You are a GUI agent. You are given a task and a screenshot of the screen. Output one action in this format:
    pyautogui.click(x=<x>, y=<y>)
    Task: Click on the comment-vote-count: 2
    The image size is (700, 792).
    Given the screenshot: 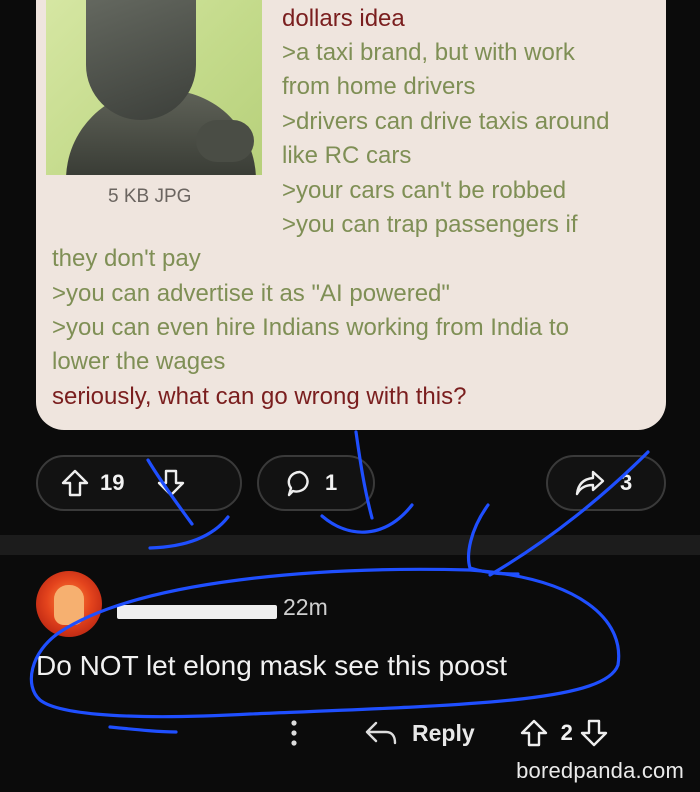 What is the action you would take?
    pyautogui.click(x=566, y=732)
    